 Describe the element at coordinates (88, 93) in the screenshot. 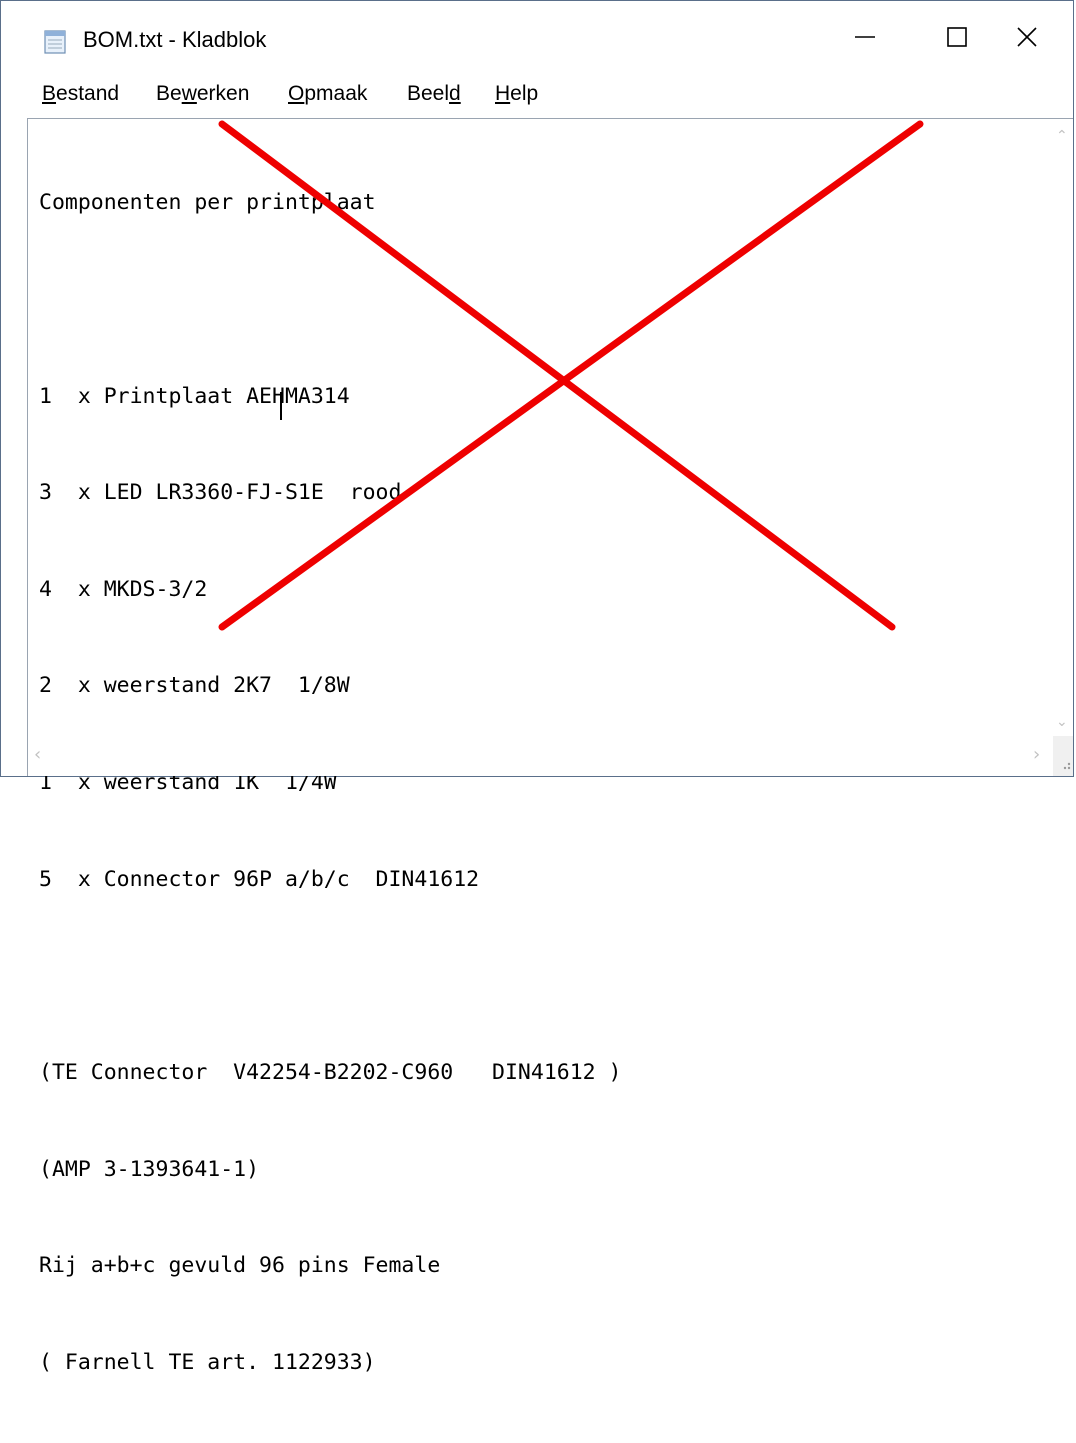

I see `menu-label-post: estand` at that location.